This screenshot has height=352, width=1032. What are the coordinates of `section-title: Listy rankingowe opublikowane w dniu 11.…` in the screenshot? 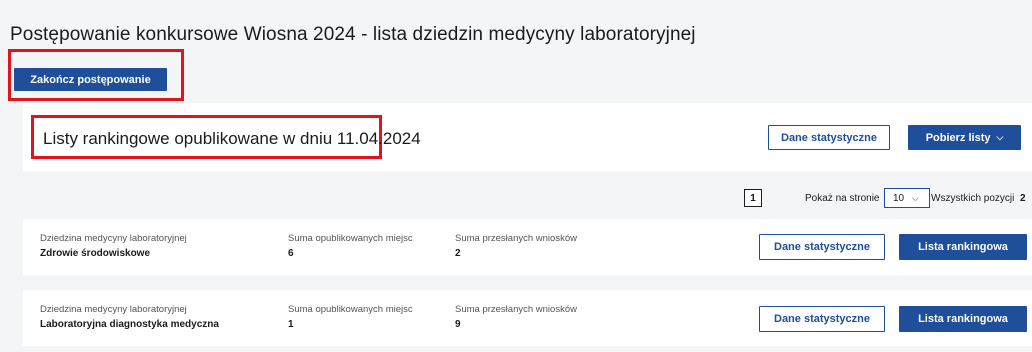 It's located at (232, 138).